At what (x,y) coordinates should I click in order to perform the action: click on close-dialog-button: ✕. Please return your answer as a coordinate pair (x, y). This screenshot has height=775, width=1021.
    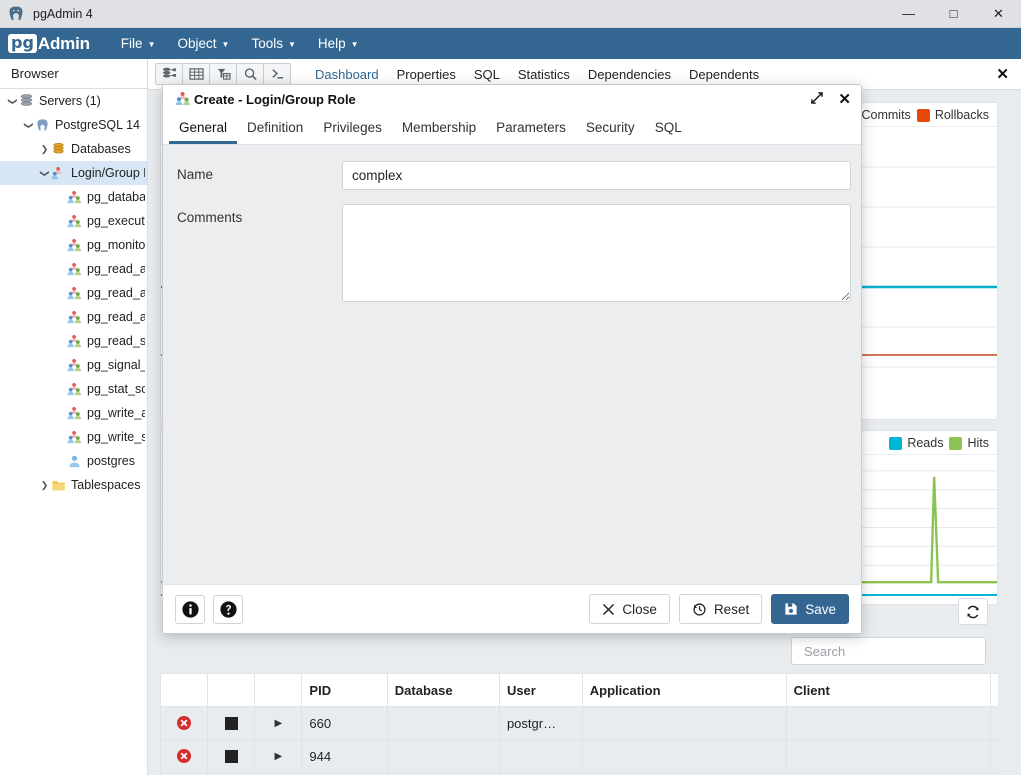
    Looking at the image, I should click on (844, 99).